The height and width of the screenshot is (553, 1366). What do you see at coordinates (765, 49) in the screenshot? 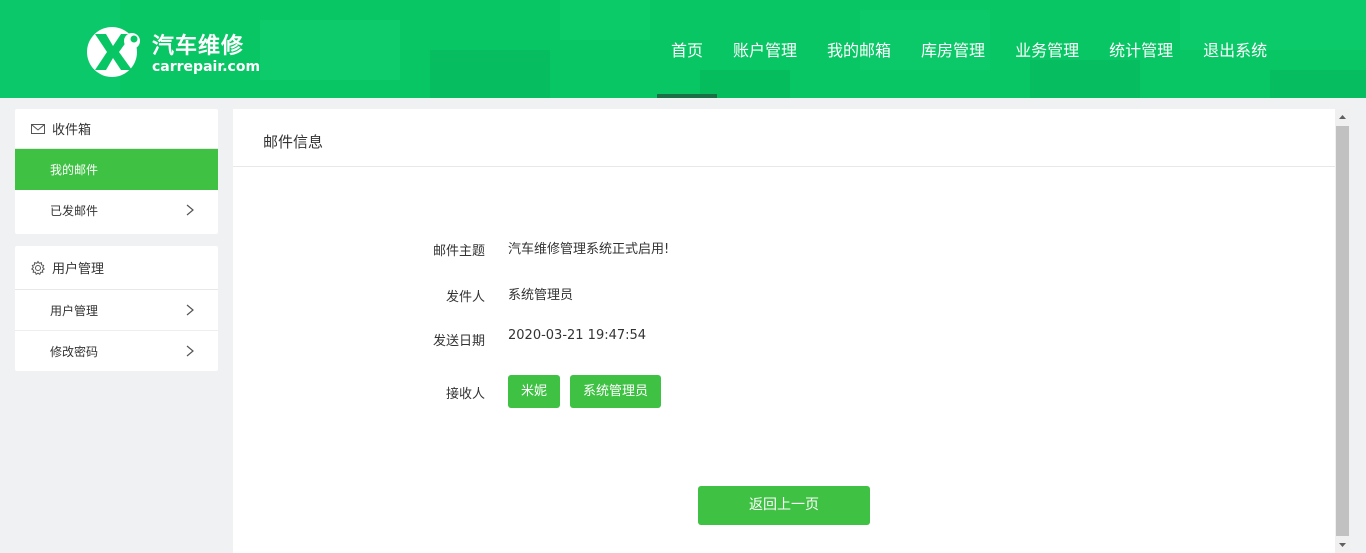
I see `nav-account-management: 账户管理` at bounding box center [765, 49].